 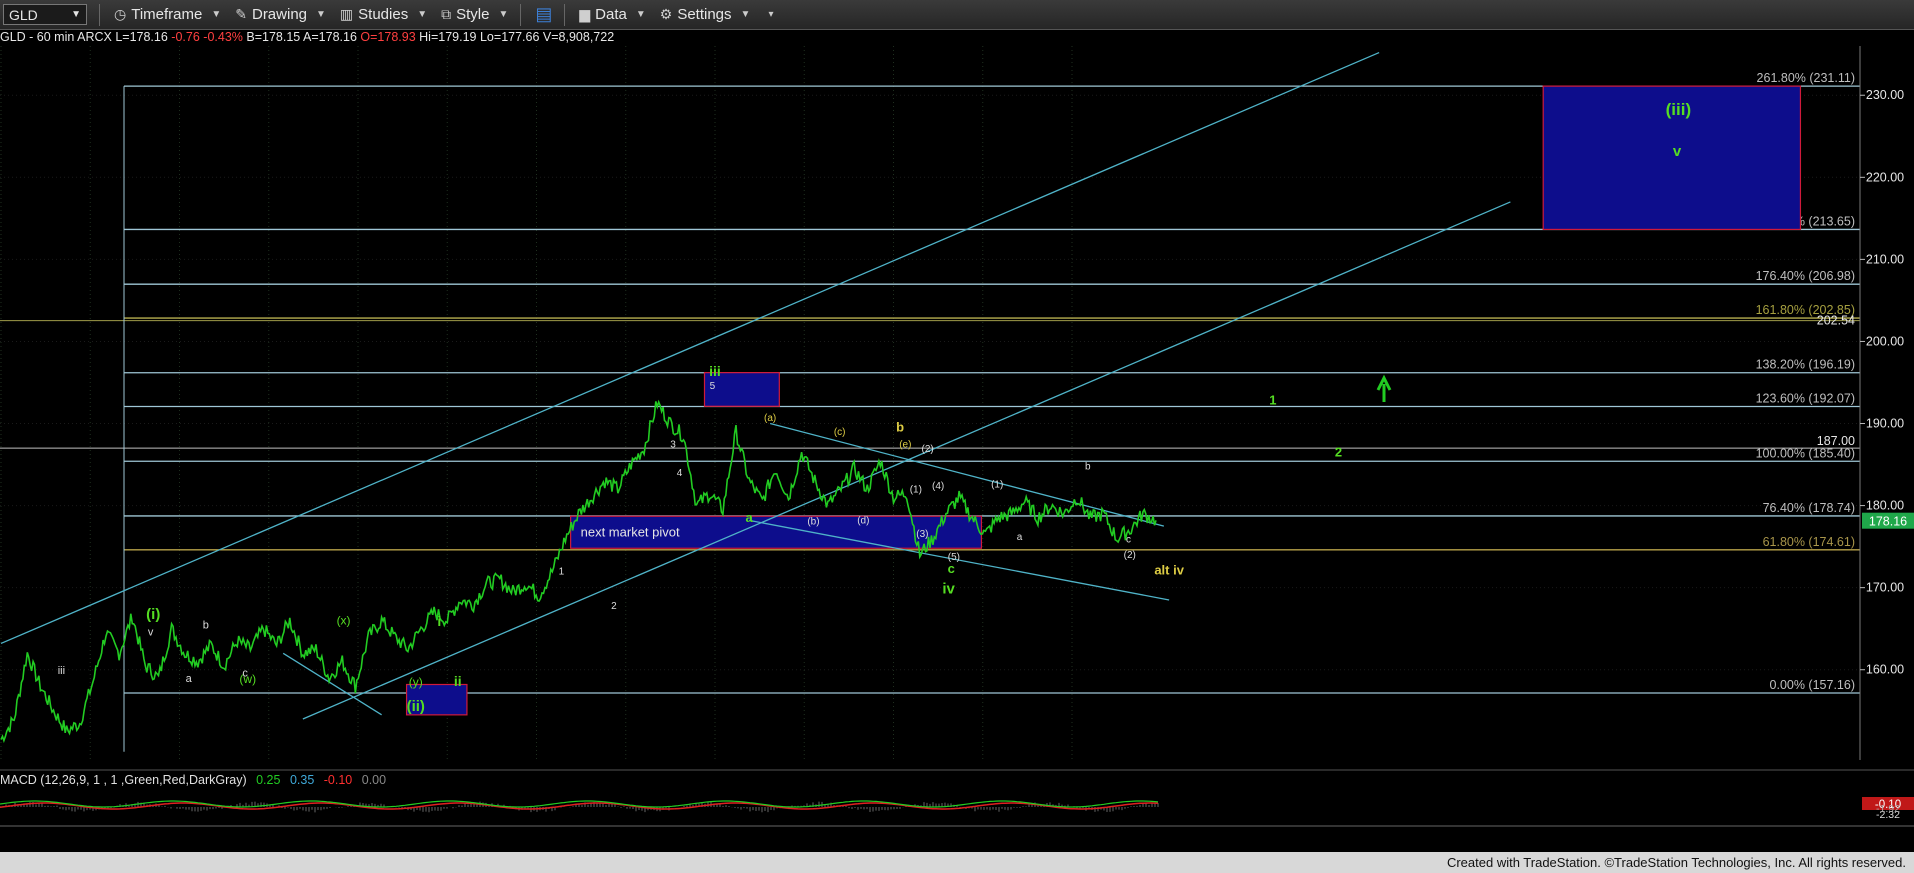 What do you see at coordinates (1885, 588) in the screenshot?
I see `price-axis-label: 170.00` at bounding box center [1885, 588].